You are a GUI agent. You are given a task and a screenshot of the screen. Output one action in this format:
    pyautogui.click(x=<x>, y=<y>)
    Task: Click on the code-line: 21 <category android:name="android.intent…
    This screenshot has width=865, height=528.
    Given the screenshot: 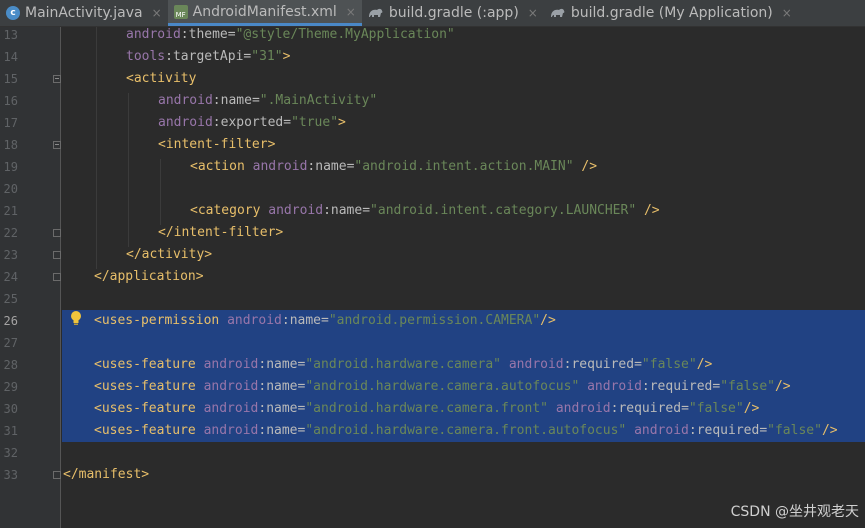 What is the action you would take?
    pyautogui.click(x=432, y=211)
    